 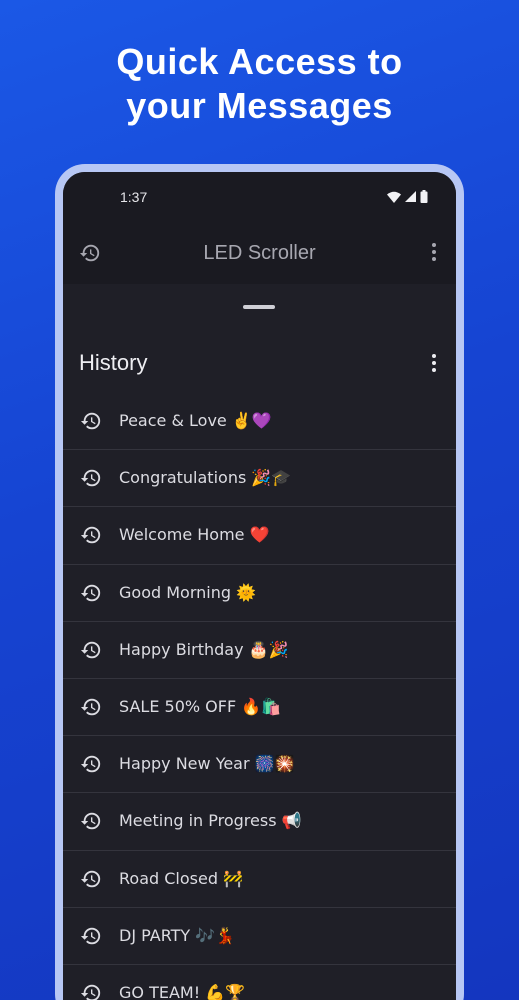 I want to click on history-item: Happy Birthday 🎂🎉, so click(x=259, y=650).